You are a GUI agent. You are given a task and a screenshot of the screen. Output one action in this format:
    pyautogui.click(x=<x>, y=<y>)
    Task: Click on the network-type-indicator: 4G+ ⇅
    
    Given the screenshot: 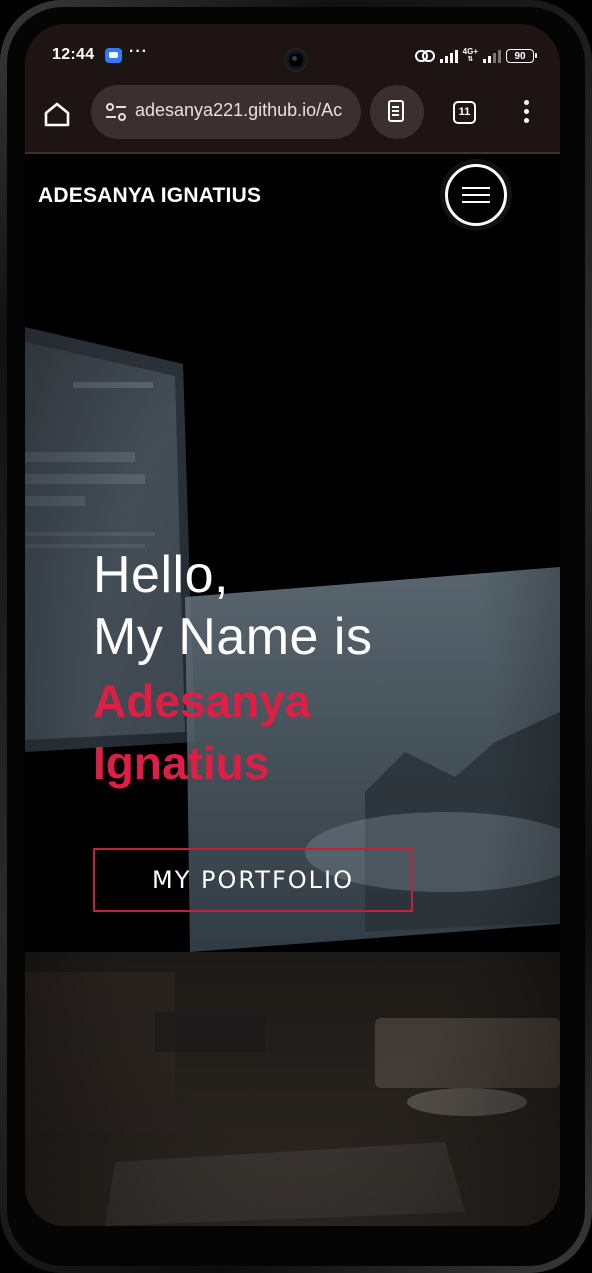 What is the action you would take?
    pyautogui.click(x=470, y=56)
    